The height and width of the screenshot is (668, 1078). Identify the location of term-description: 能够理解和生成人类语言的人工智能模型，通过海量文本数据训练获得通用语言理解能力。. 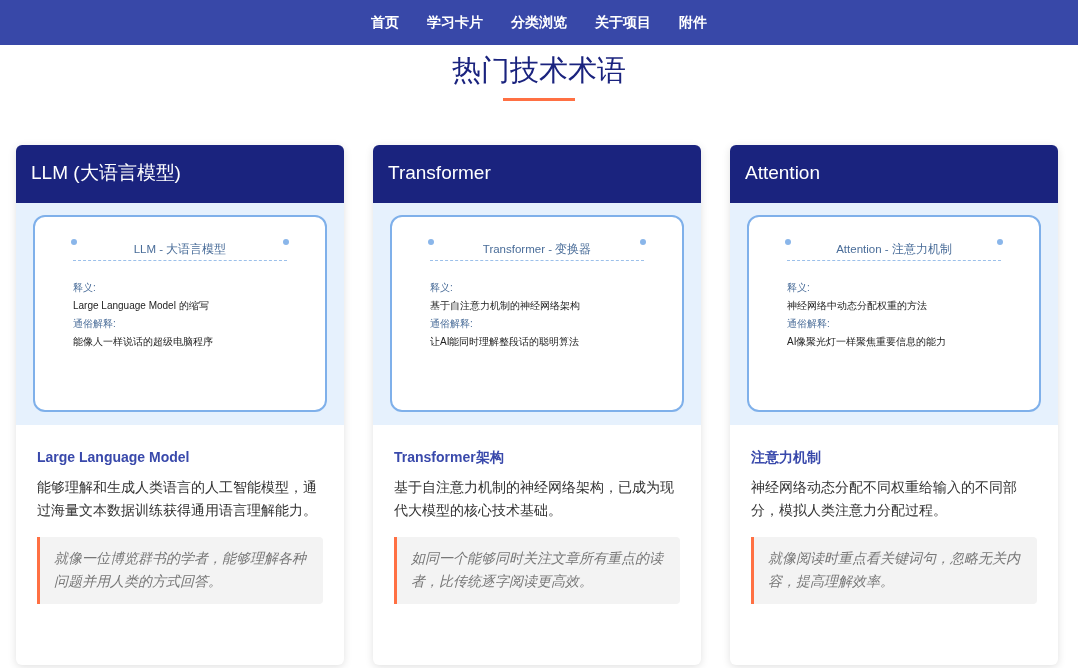
(177, 499).